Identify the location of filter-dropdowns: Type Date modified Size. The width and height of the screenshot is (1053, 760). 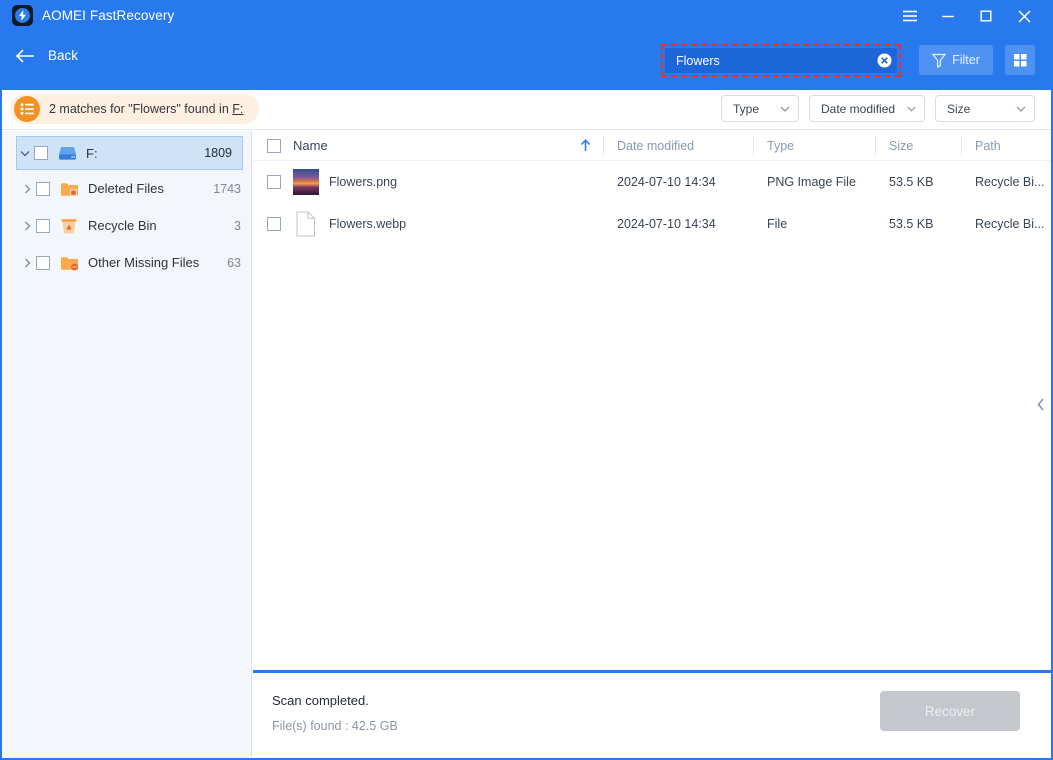
(878, 108).